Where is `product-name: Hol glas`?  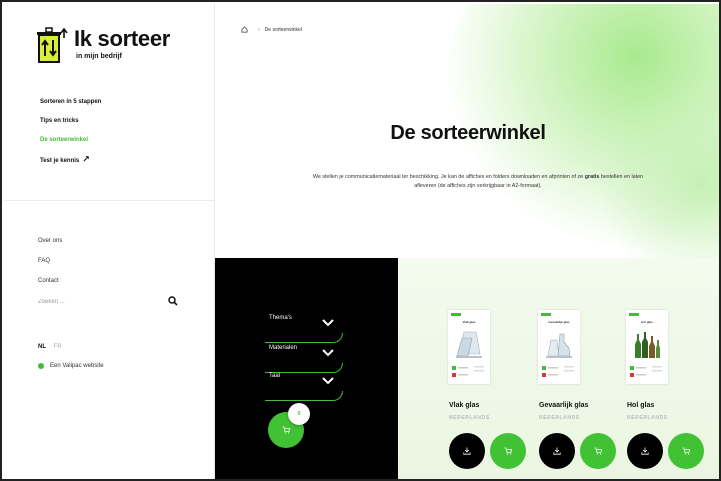 product-name: Hol glas is located at coordinates (641, 405).